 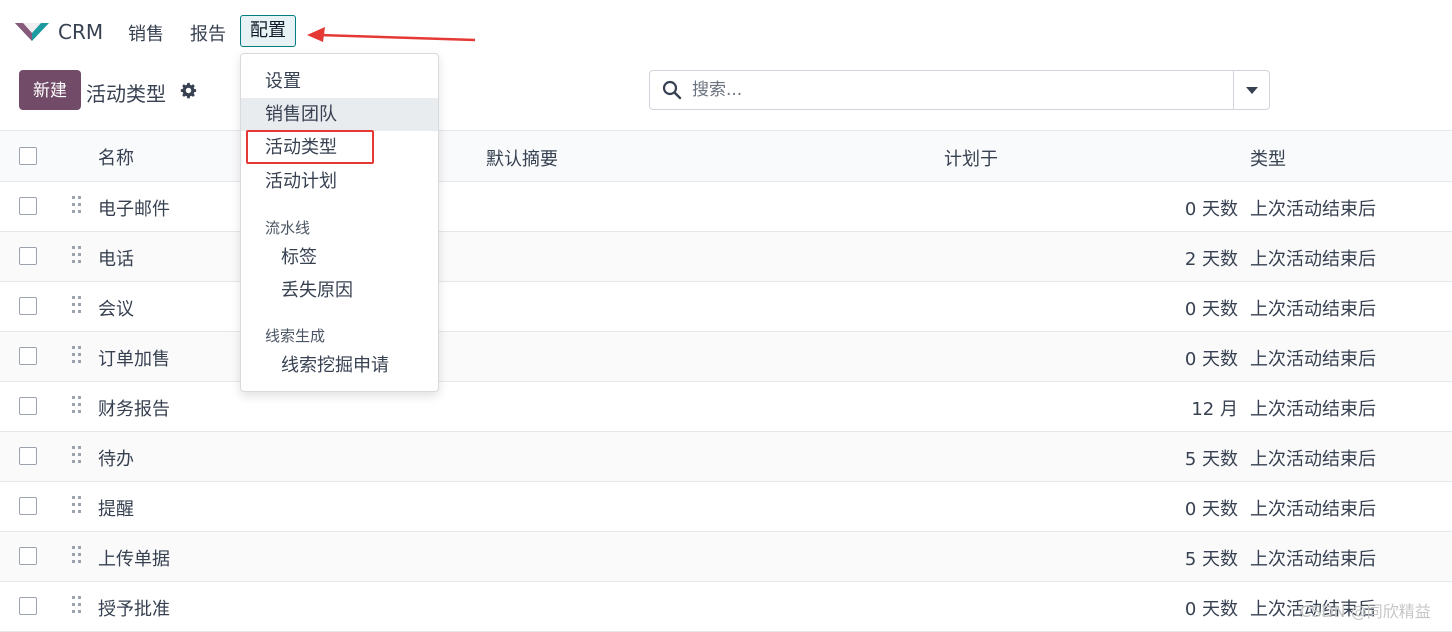 I want to click on watermark: CSDN @同欣精益, so click(x=1365, y=611).